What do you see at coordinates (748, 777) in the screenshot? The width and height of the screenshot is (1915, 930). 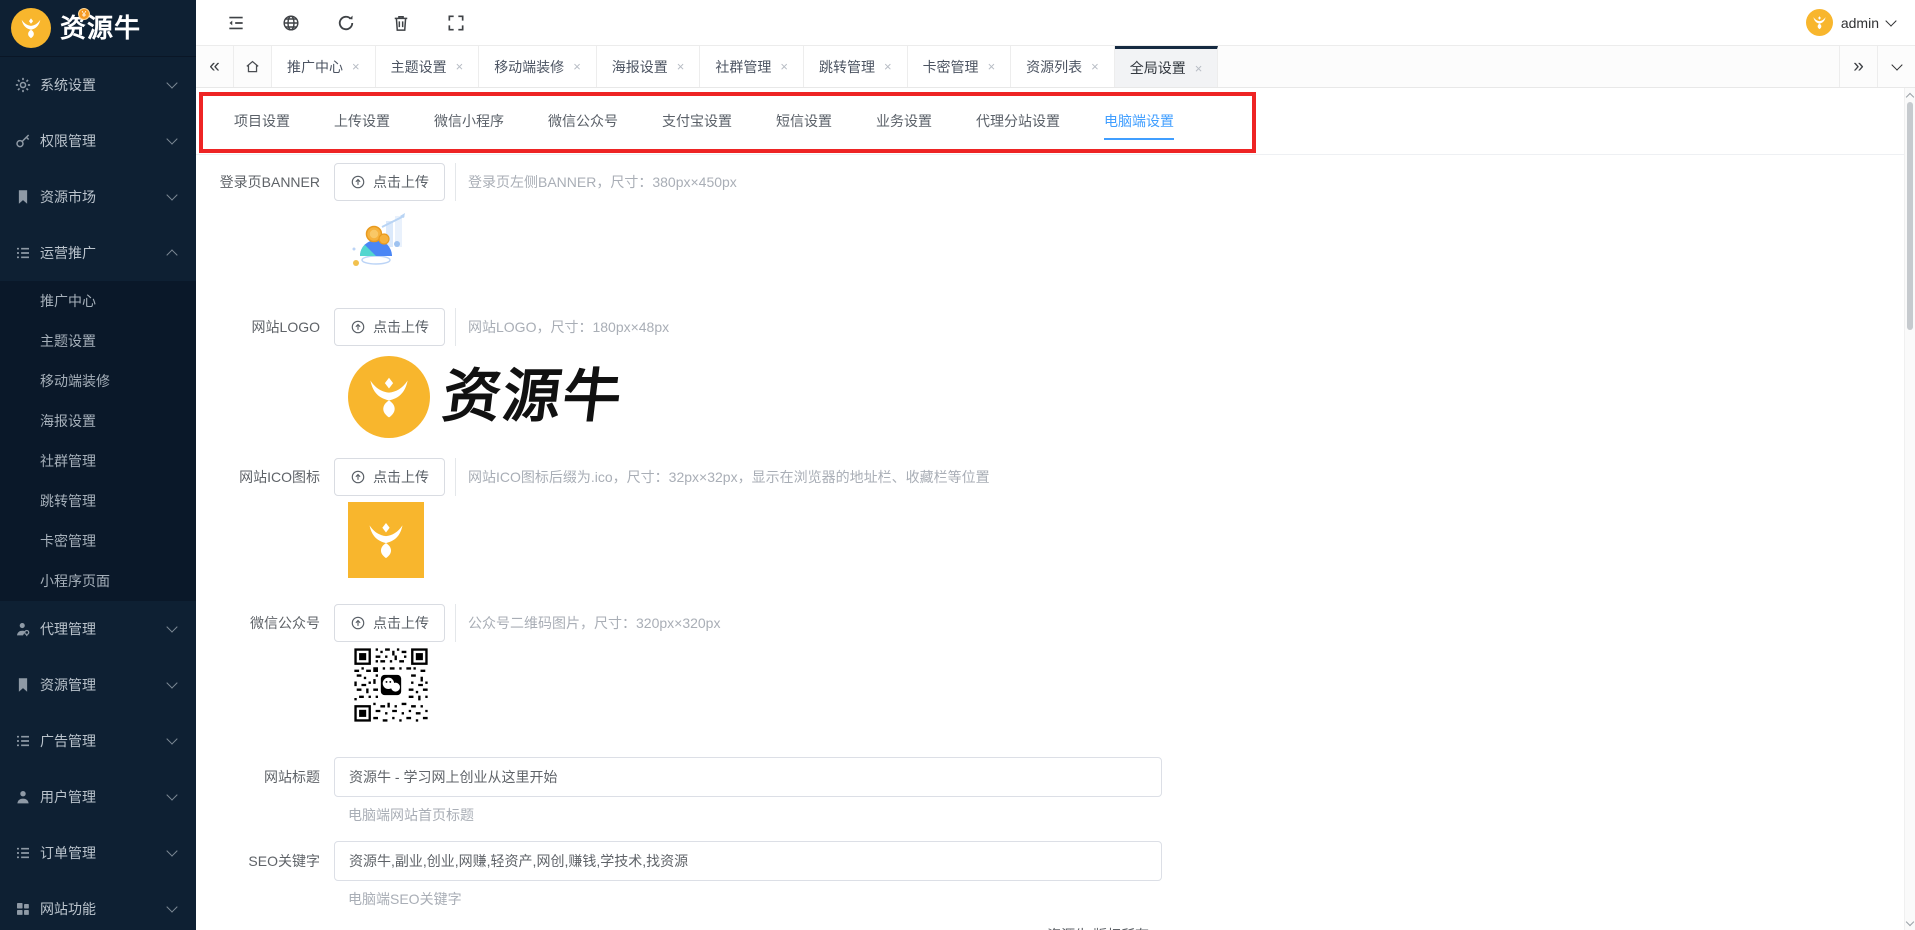 I see `site-title-input` at bounding box center [748, 777].